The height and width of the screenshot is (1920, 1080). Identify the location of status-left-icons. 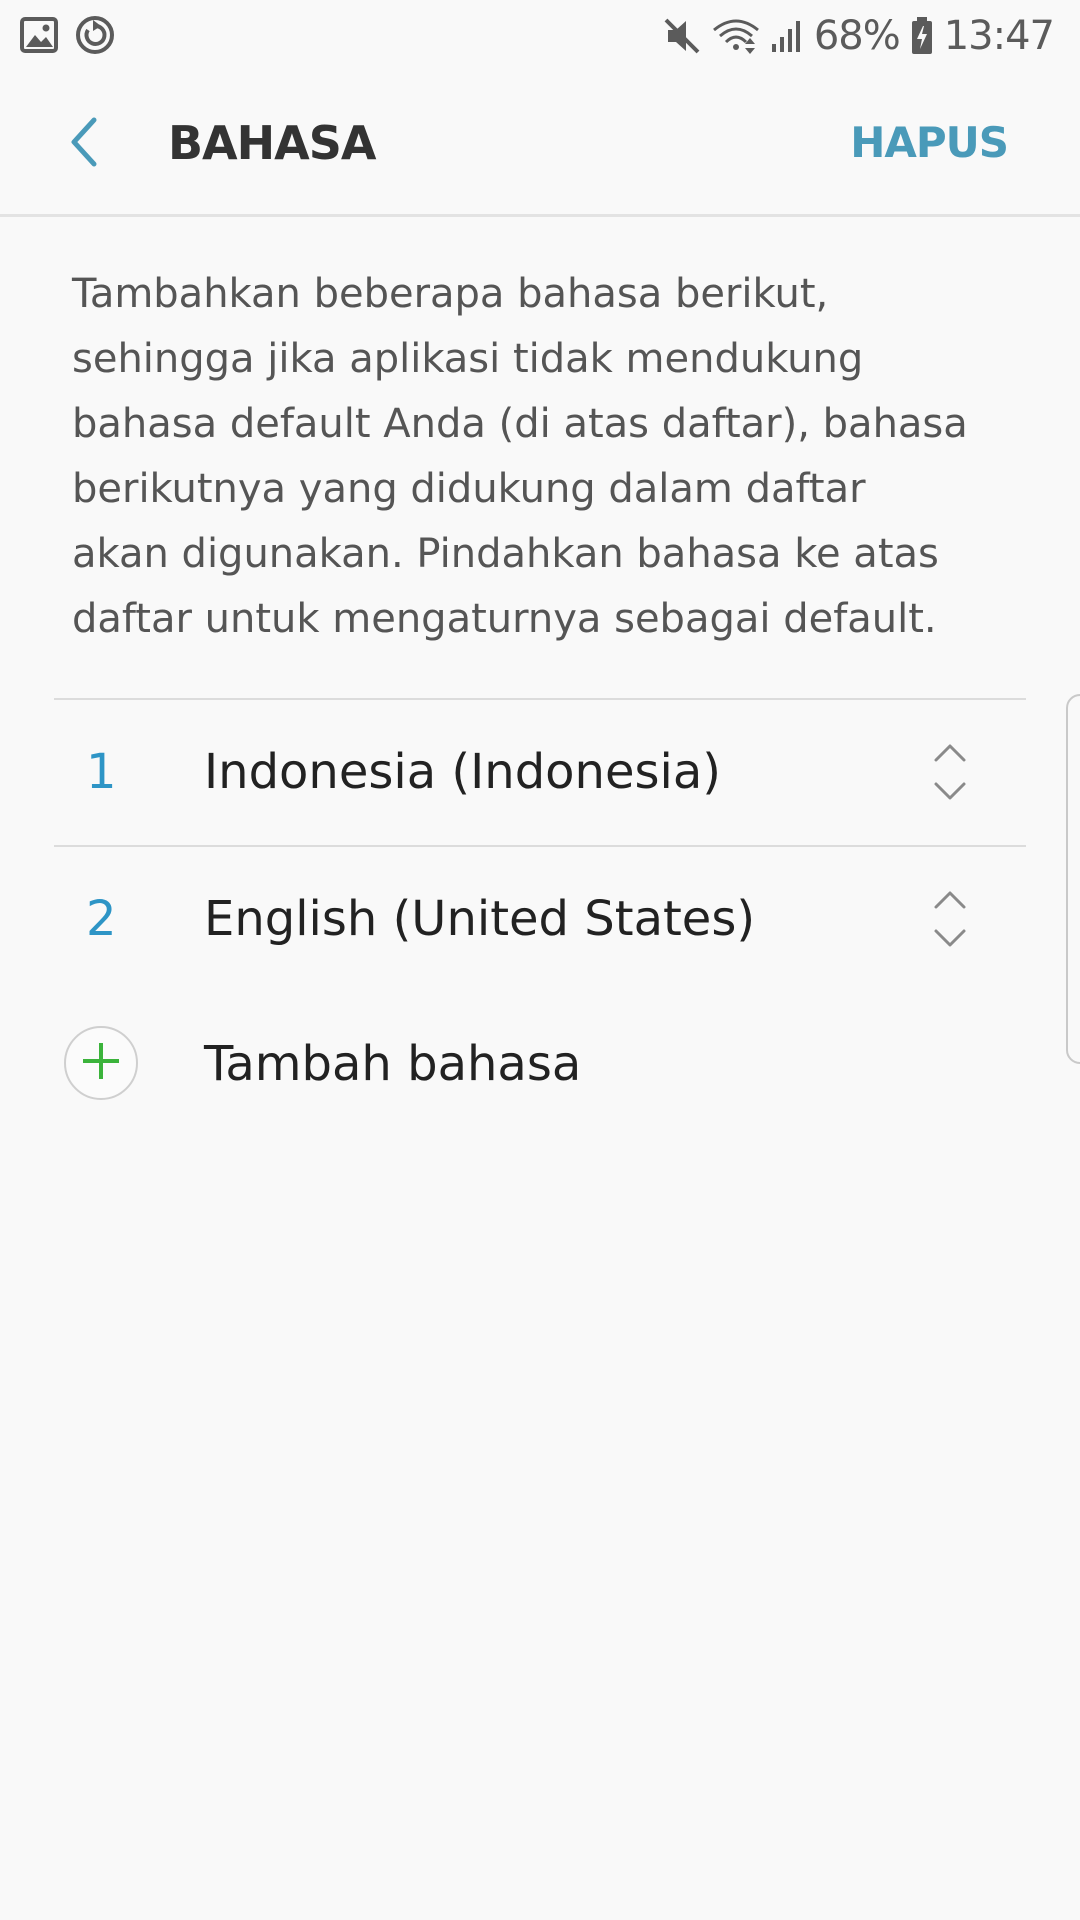
(68, 35).